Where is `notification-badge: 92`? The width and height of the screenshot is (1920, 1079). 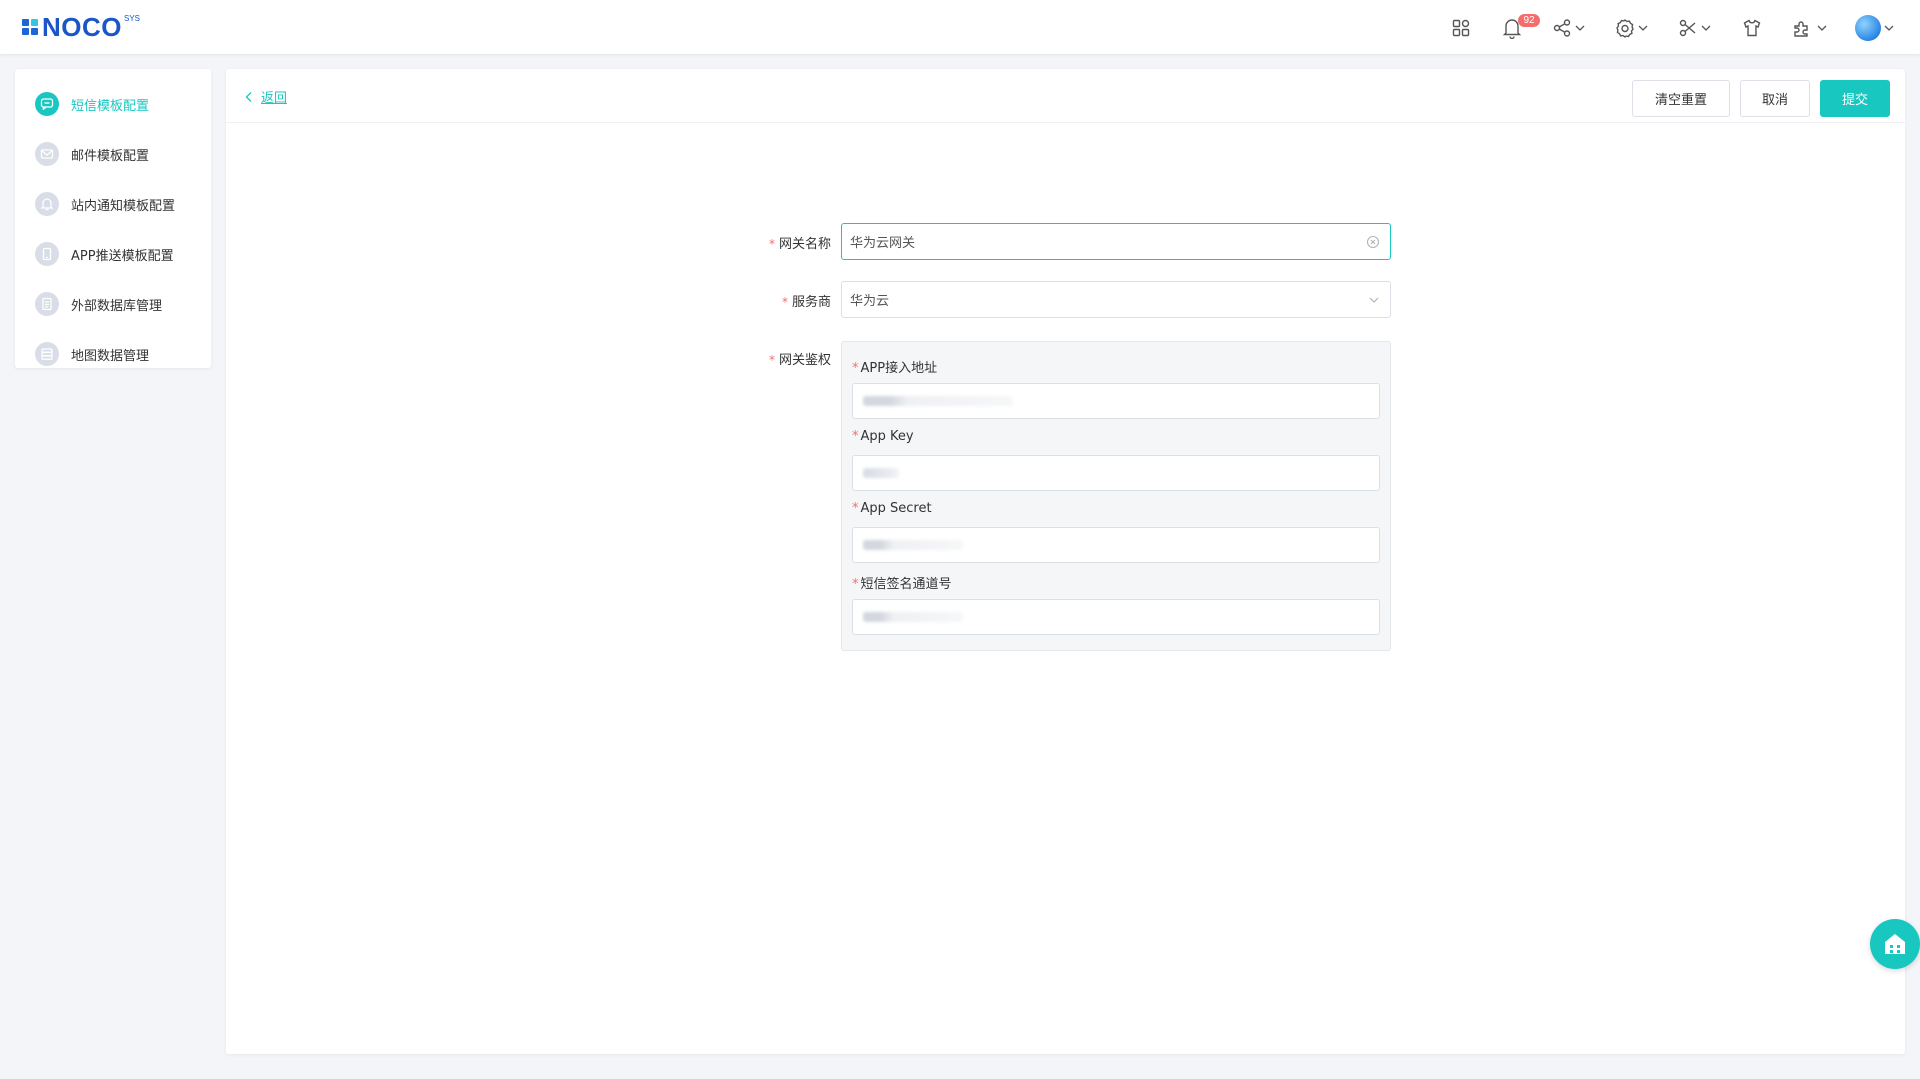 notification-badge: 92 is located at coordinates (1529, 20).